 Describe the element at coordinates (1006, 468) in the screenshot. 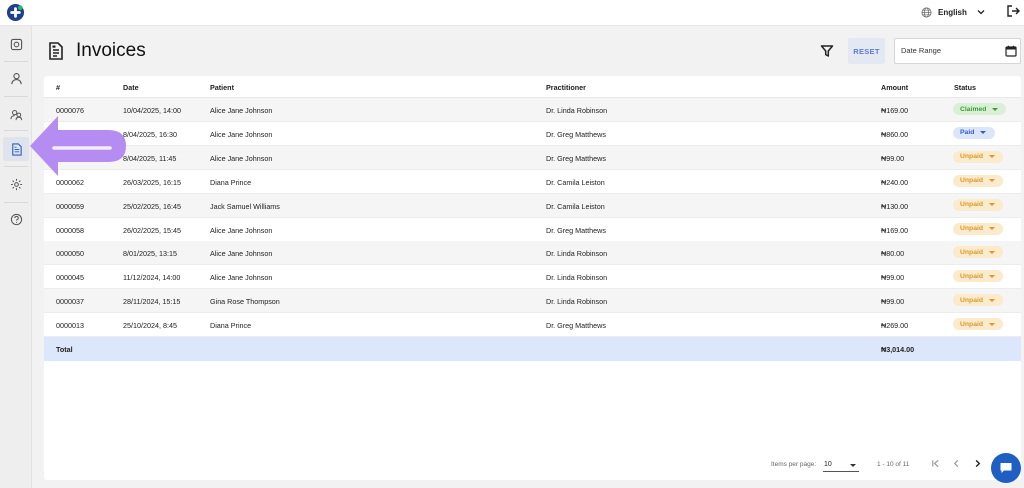

I see `chat-button` at that location.